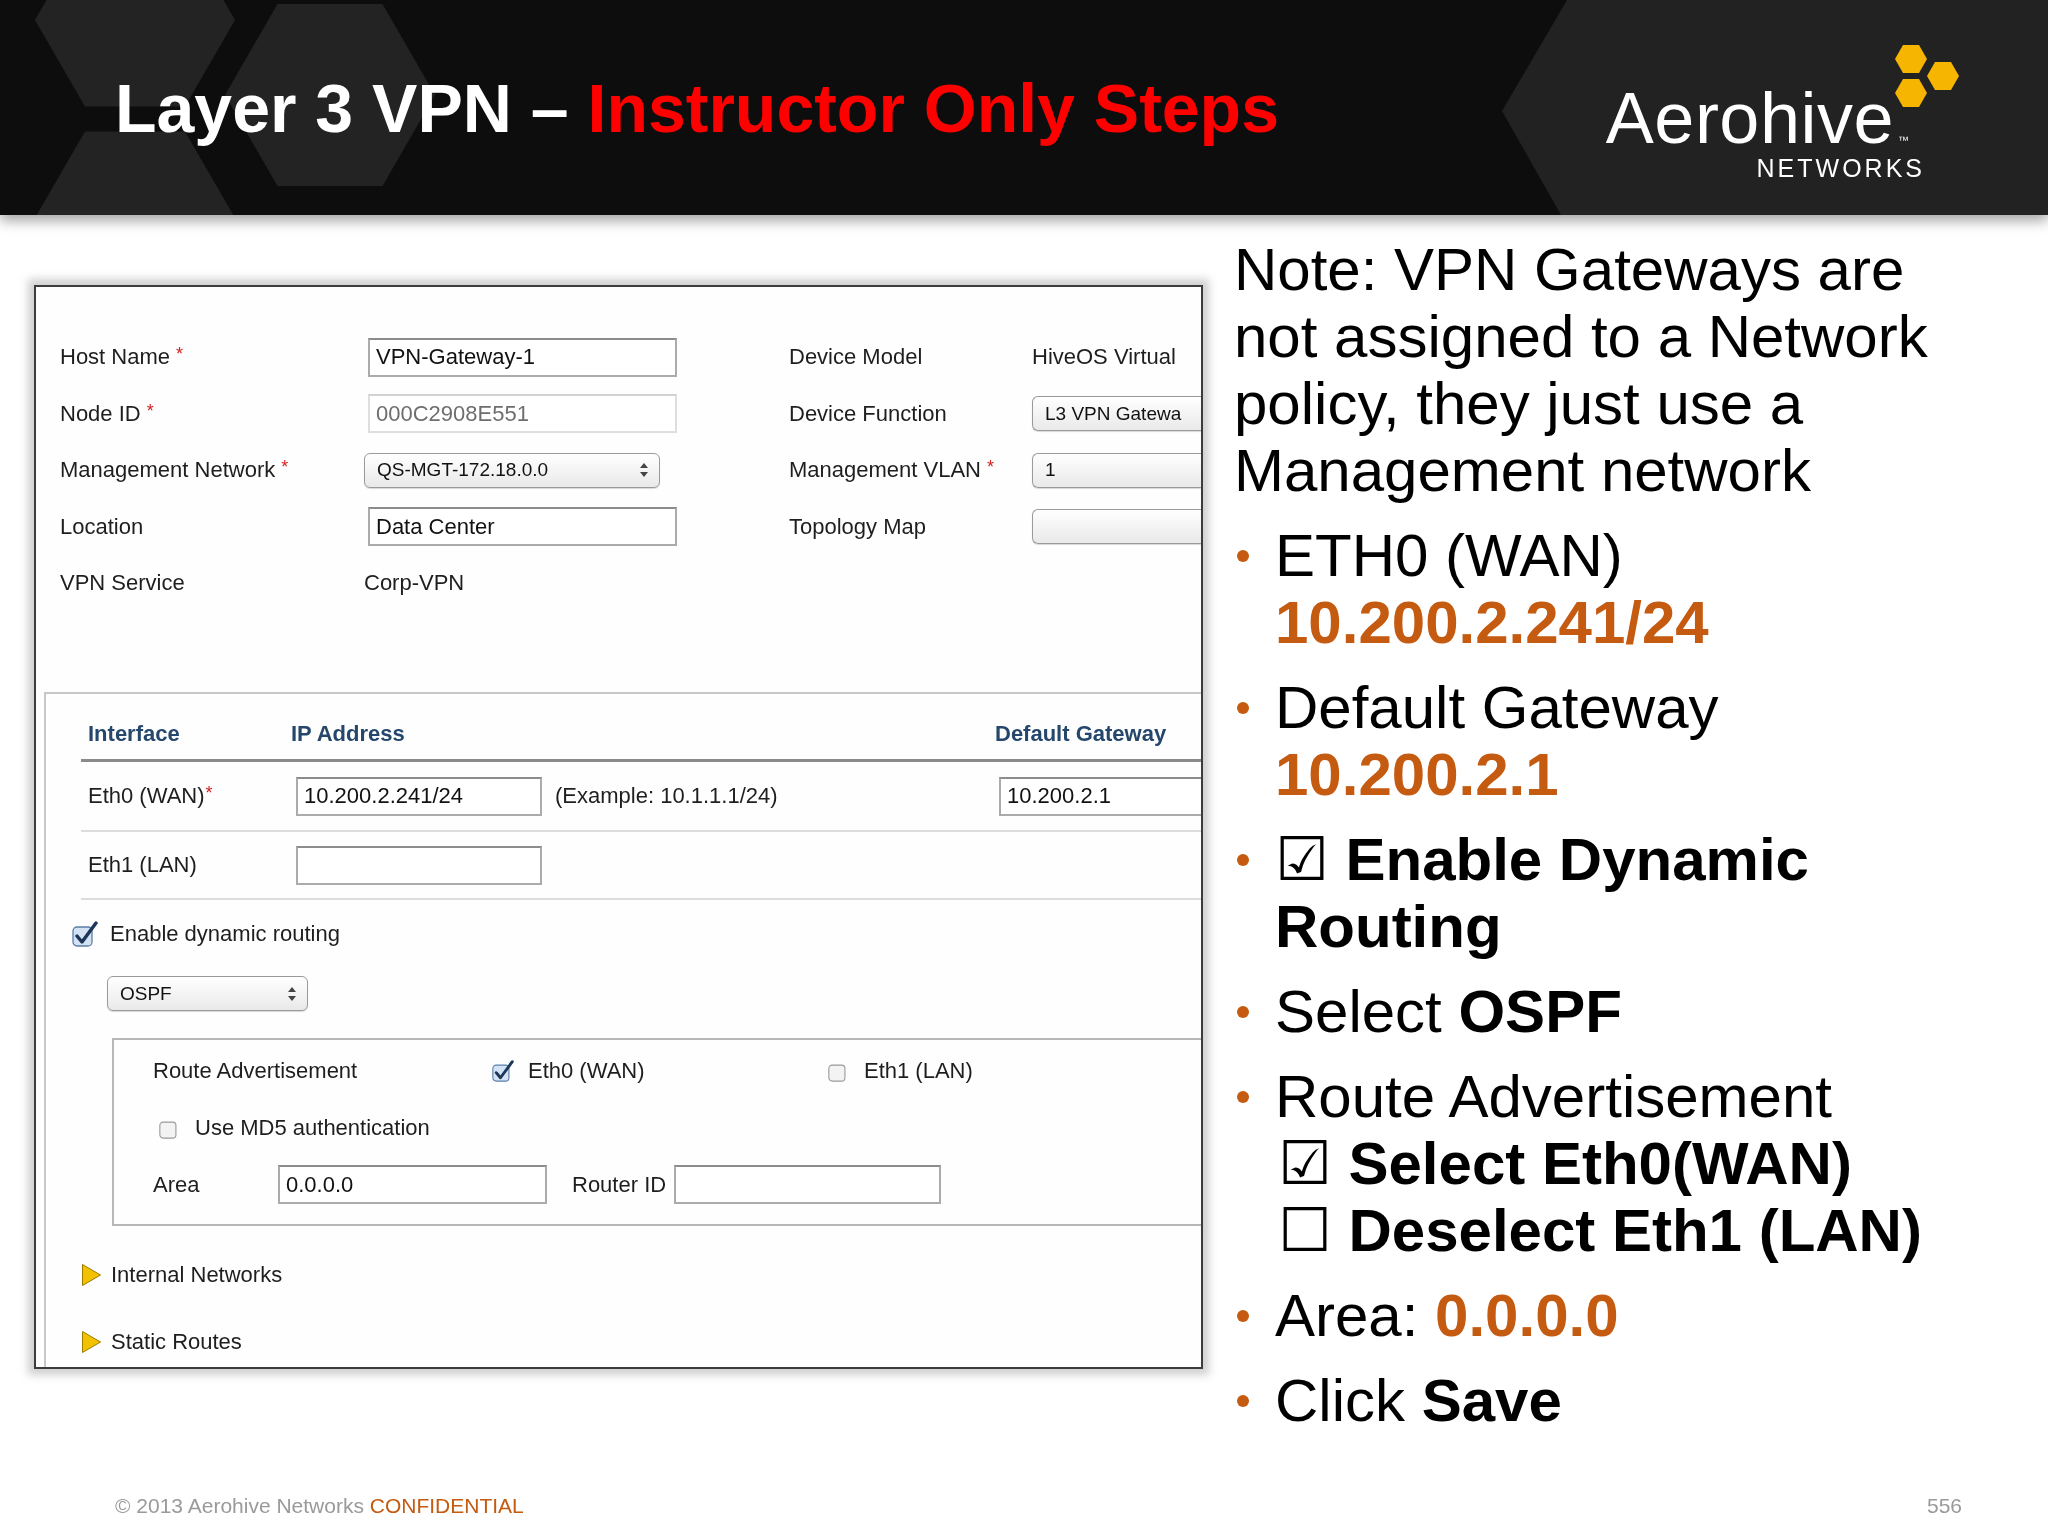 This screenshot has width=2048, height=1536. Describe the element at coordinates (918, 1070) in the screenshot. I see `checkbox-label: Eth1 (LAN)` at that location.